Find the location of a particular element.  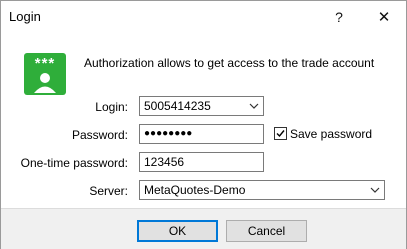

close-button: ✕ is located at coordinates (384, 16).